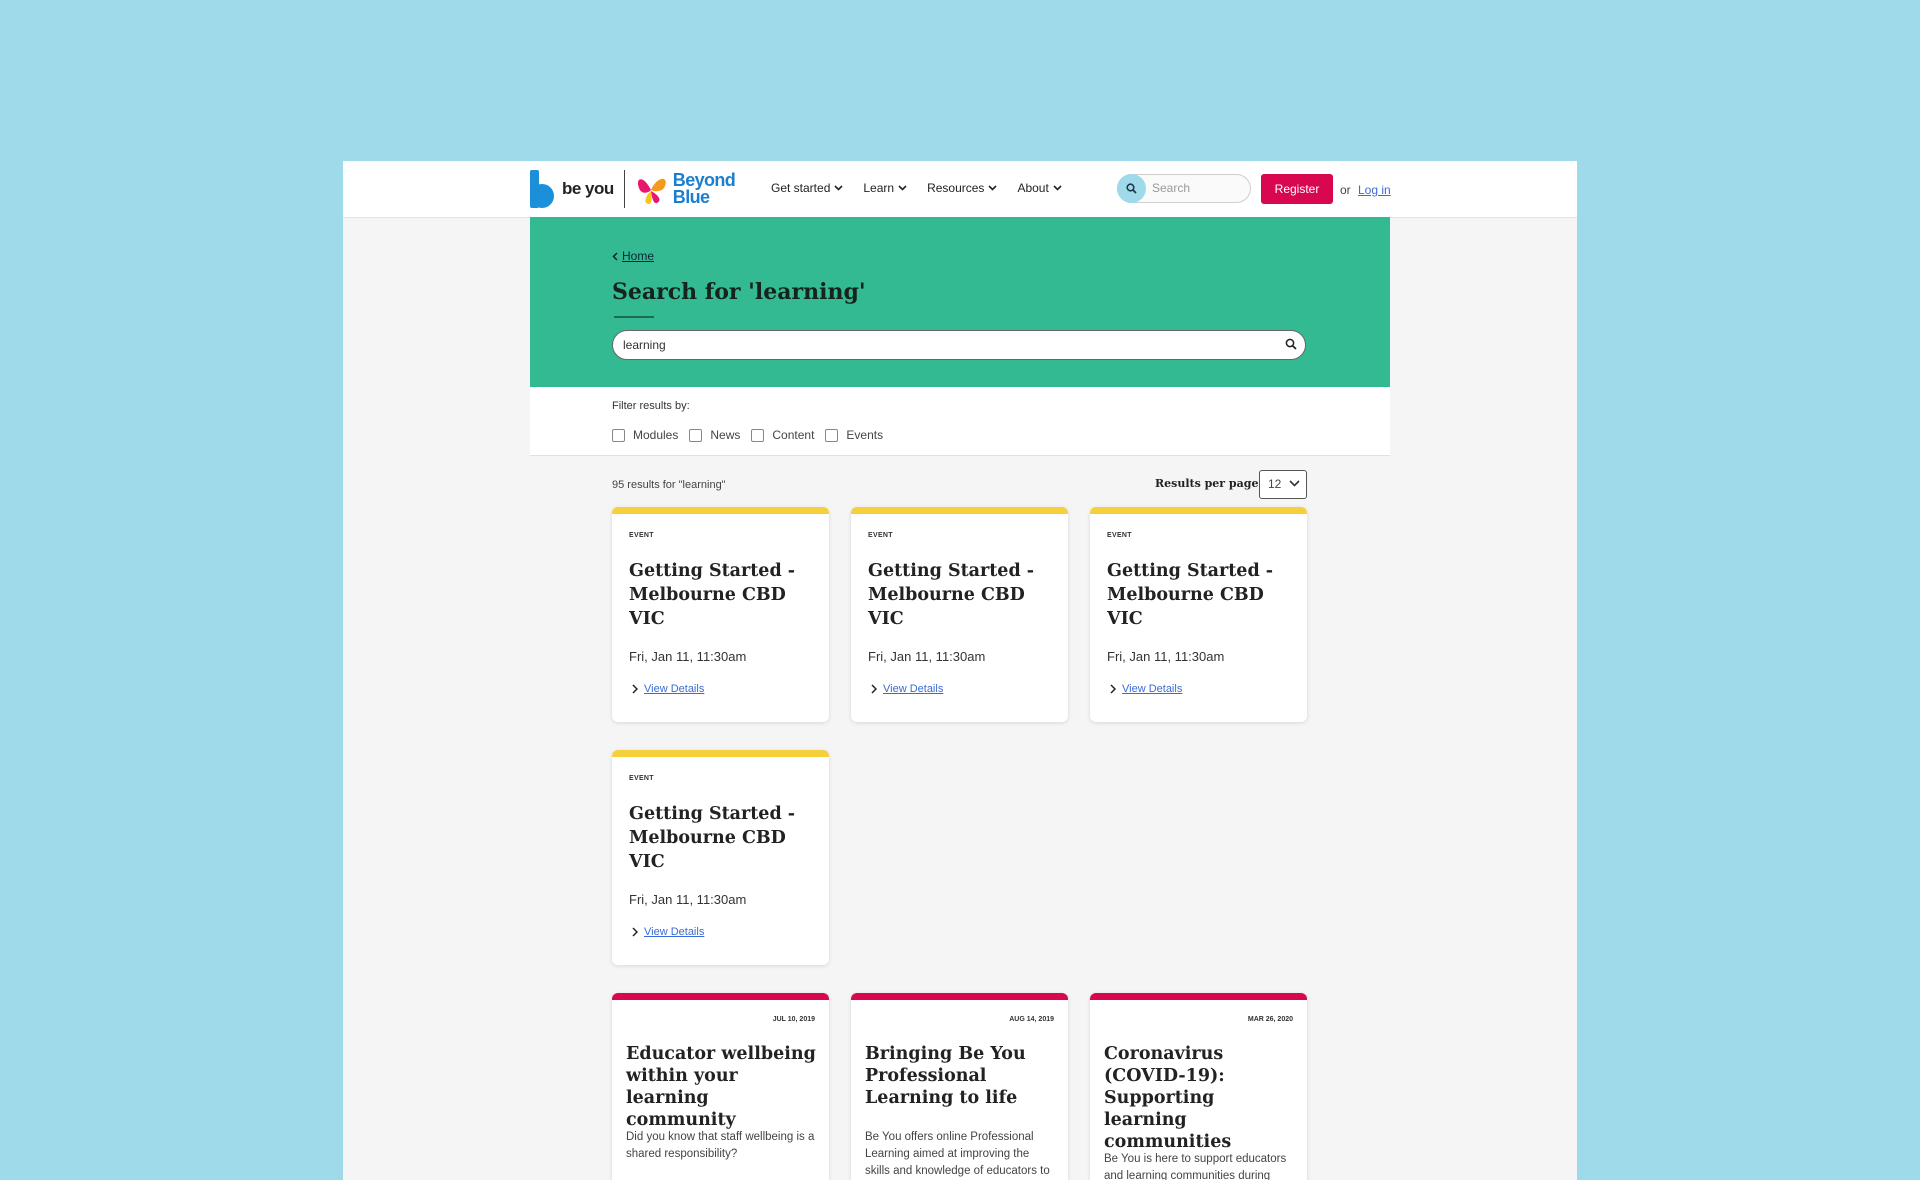 The image size is (1920, 1180). I want to click on filter-news-label: News, so click(725, 435).